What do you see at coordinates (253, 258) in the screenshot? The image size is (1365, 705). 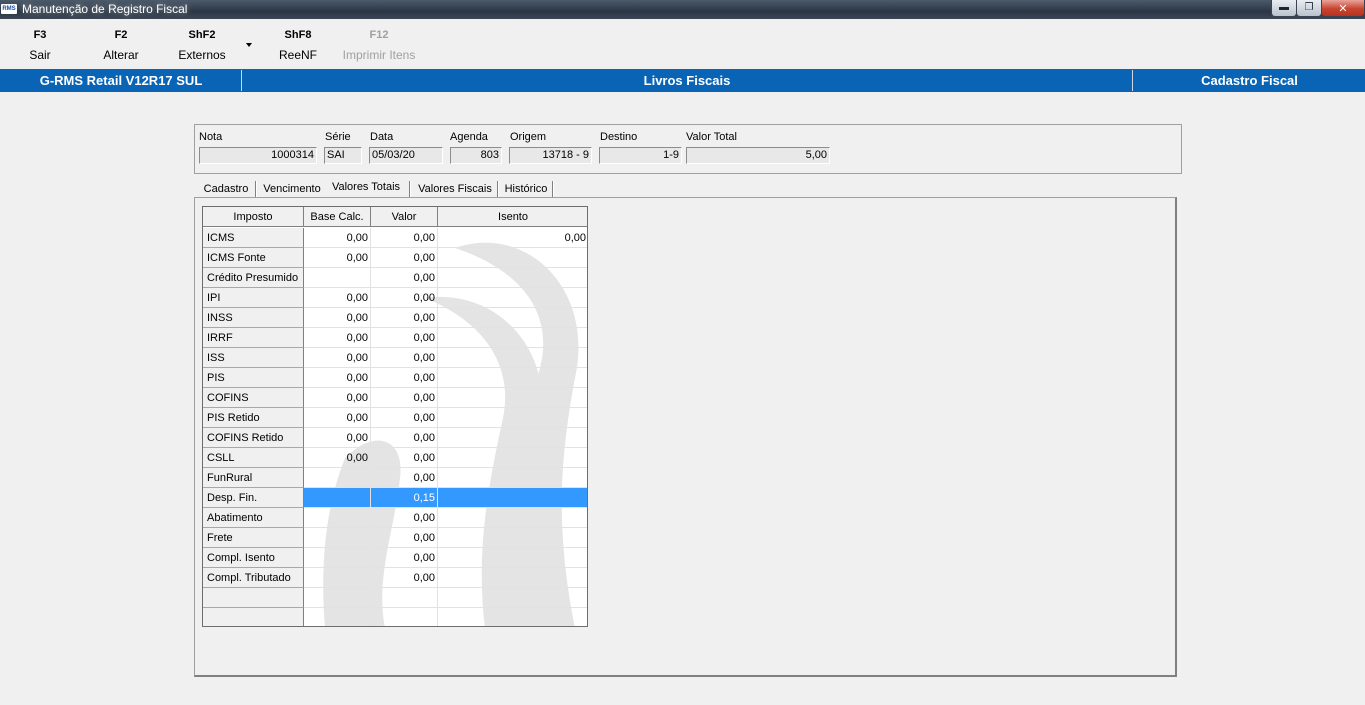 I see `cell-imposto: ICMS Fonte` at bounding box center [253, 258].